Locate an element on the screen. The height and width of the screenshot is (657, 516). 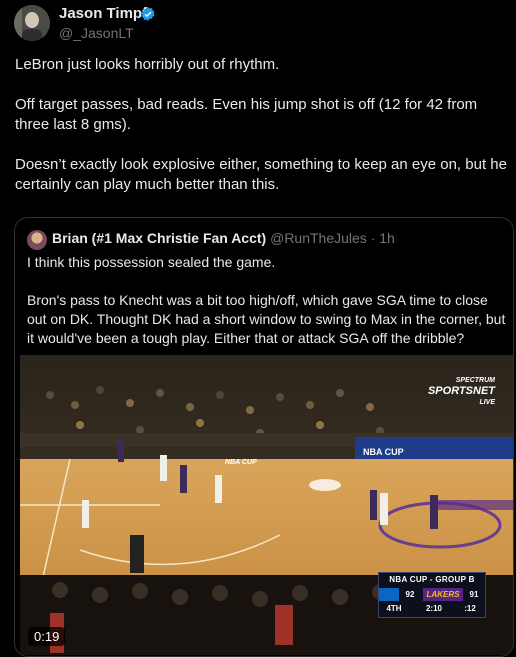
video-duration: 0:19 is located at coordinates (47, 636).